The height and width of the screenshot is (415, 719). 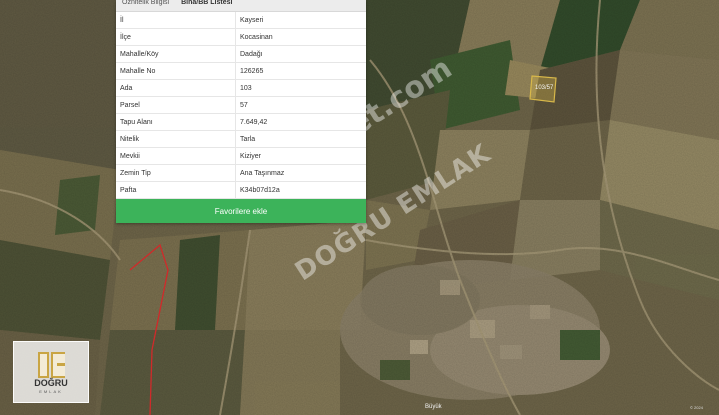 I want to click on parcel-label: 103/57, so click(x=544, y=88).